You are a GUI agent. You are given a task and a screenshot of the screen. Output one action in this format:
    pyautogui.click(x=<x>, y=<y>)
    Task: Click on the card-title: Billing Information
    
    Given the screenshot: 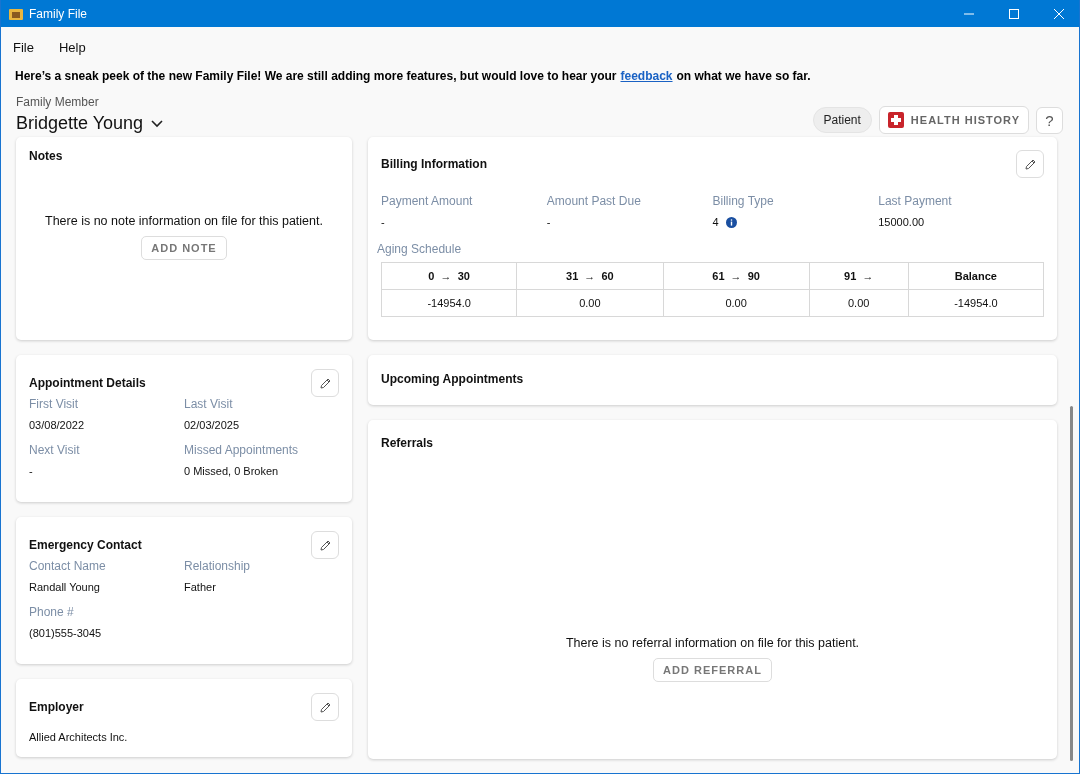 What is the action you would take?
    pyautogui.click(x=434, y=164)
    